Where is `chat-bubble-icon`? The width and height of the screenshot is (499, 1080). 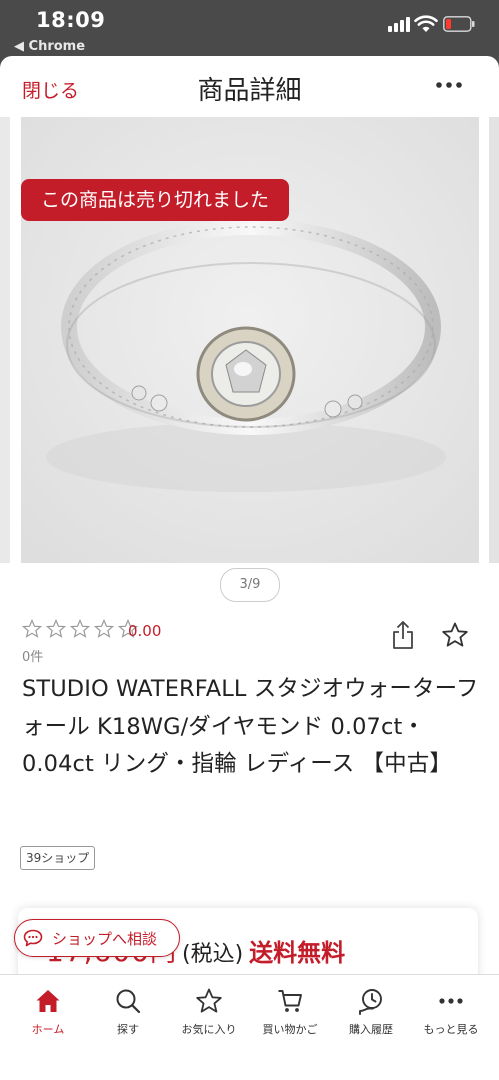 chat-bubble-icon is located at coordinates (33, 938).